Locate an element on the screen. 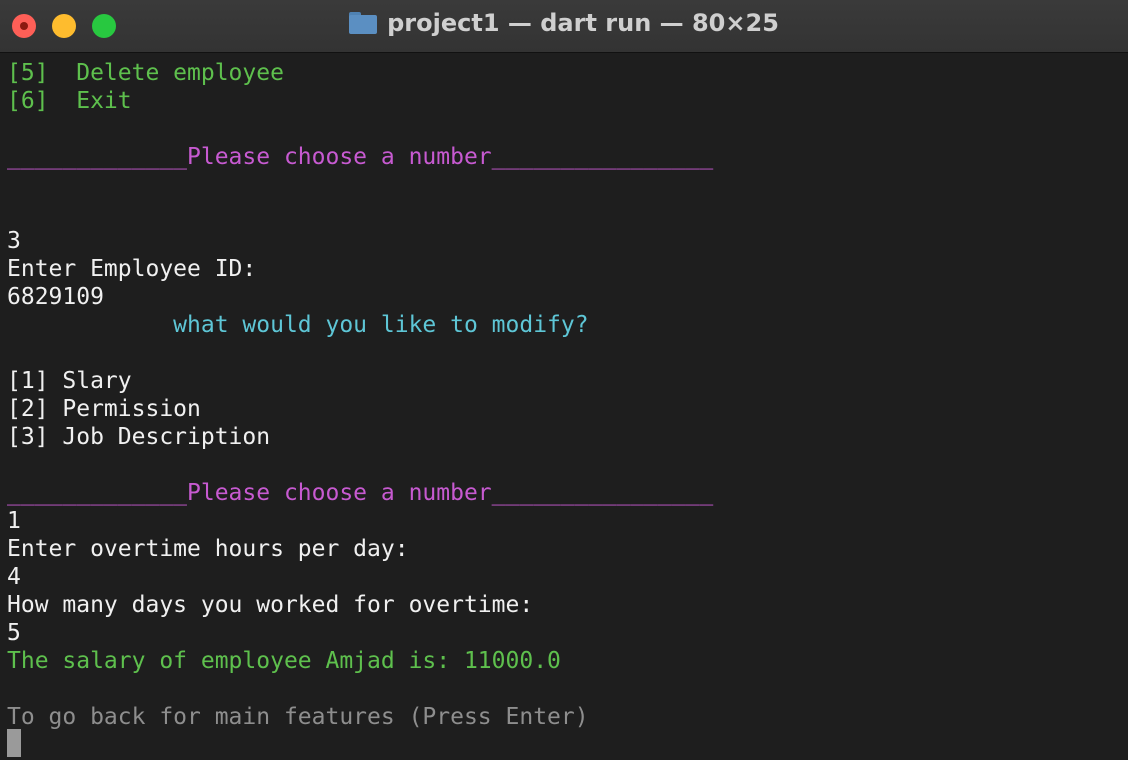  user-input-option: 1 is located at coordinates (14, 521).